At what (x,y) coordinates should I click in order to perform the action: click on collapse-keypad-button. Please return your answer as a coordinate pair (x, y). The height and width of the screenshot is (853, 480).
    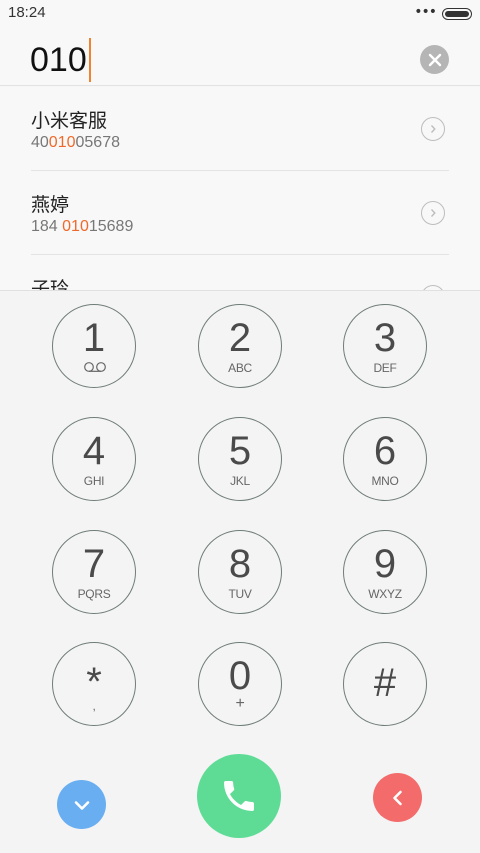
    Looking at the image, I should click on (81, 804).